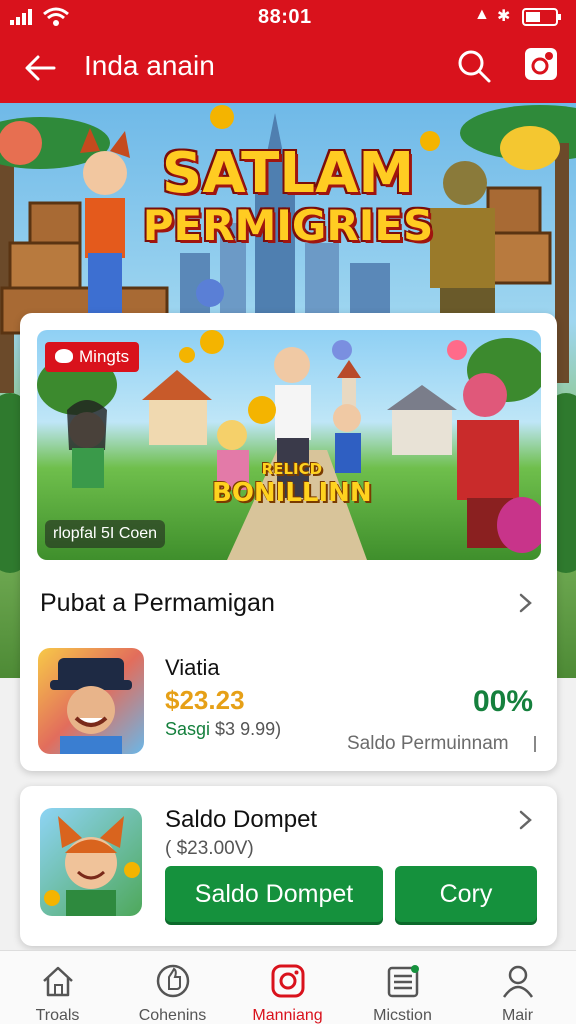  I want to click on status-bar: 88:01 ▲ ✱, so click(288, 17).